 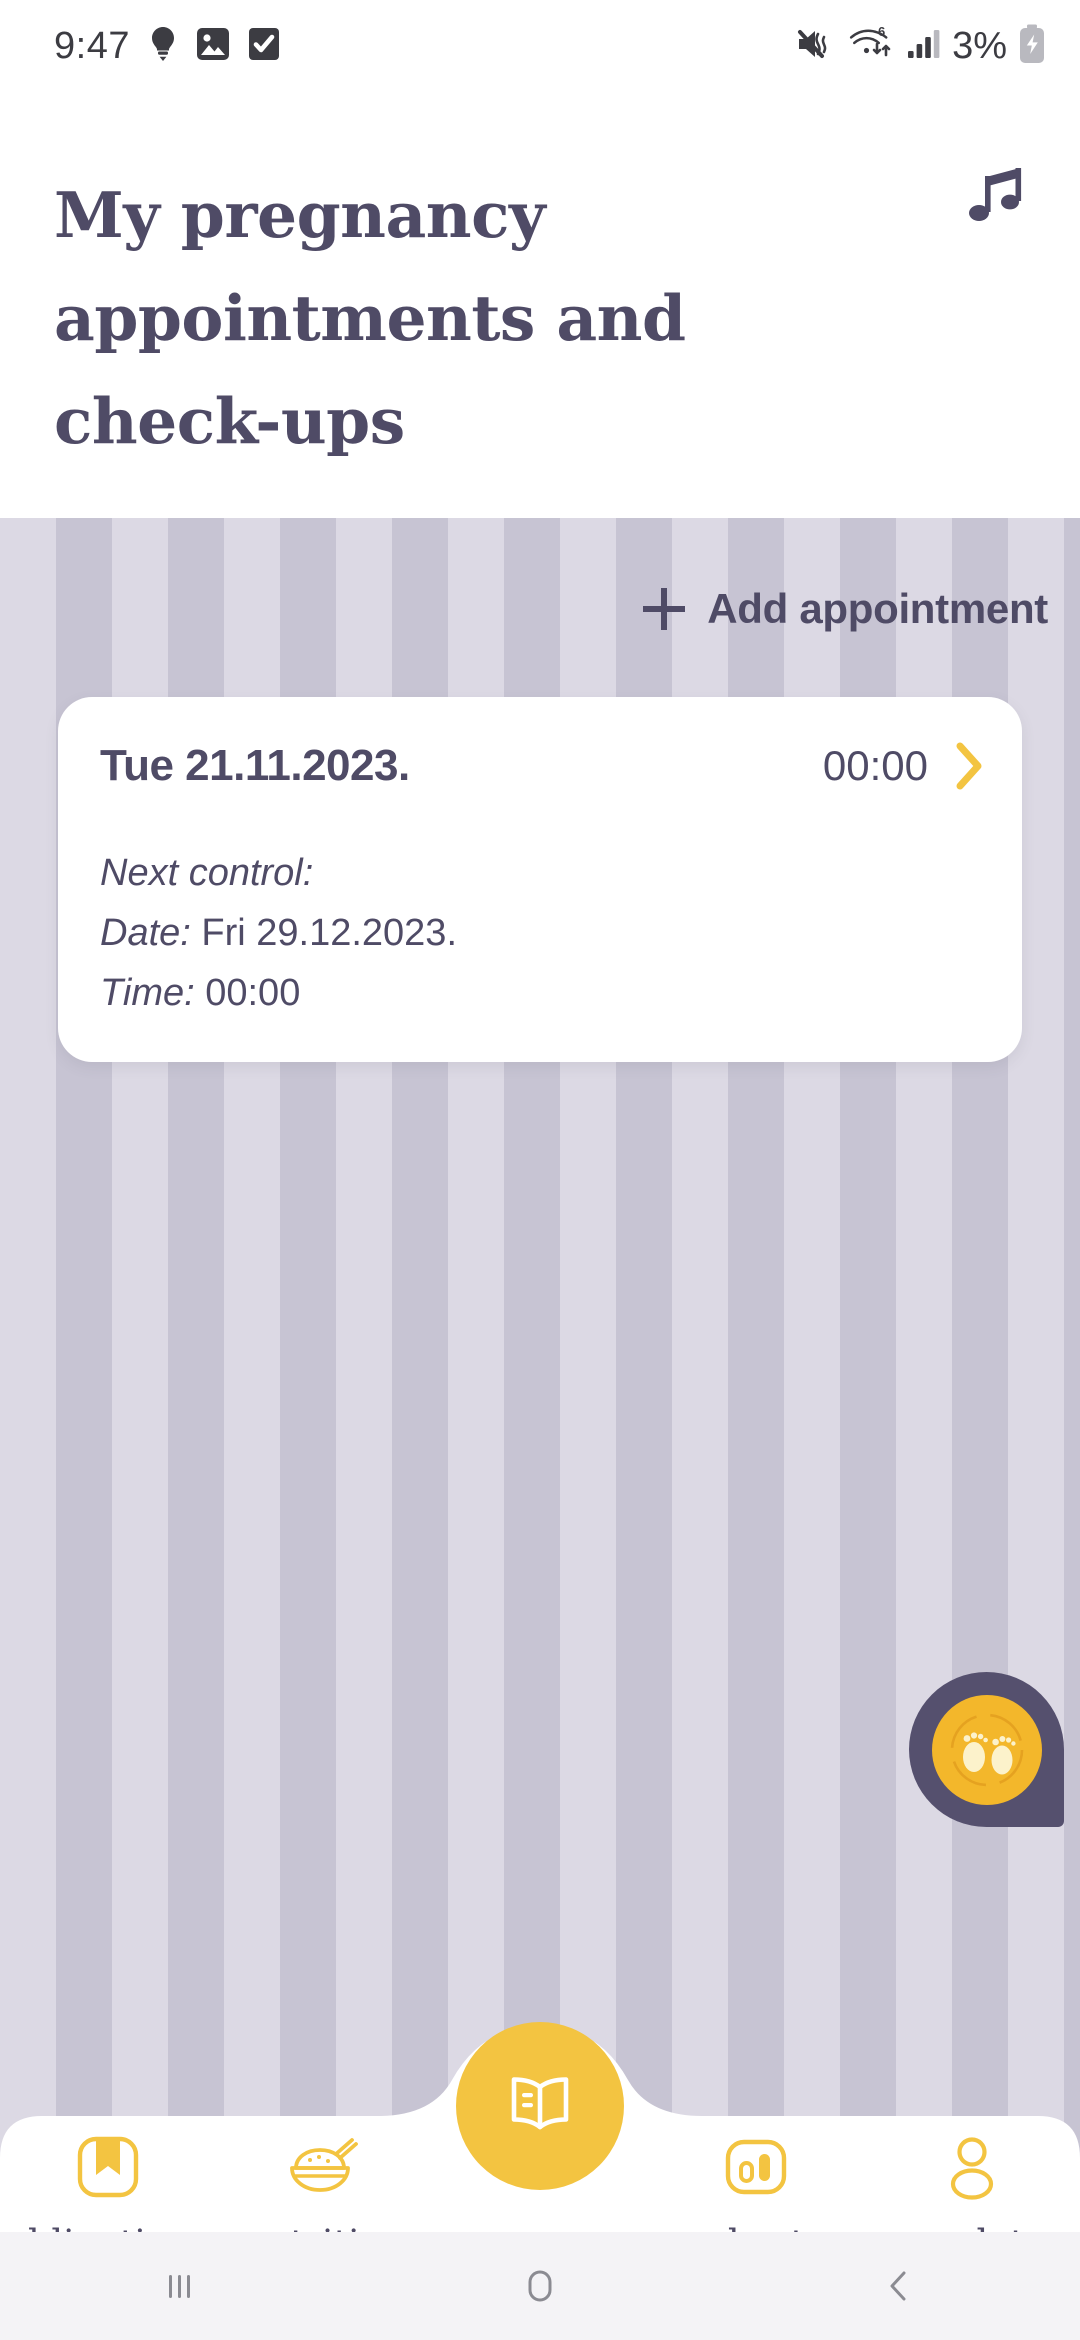 I want to click on recents-icon, so click(x=180, y=2286).